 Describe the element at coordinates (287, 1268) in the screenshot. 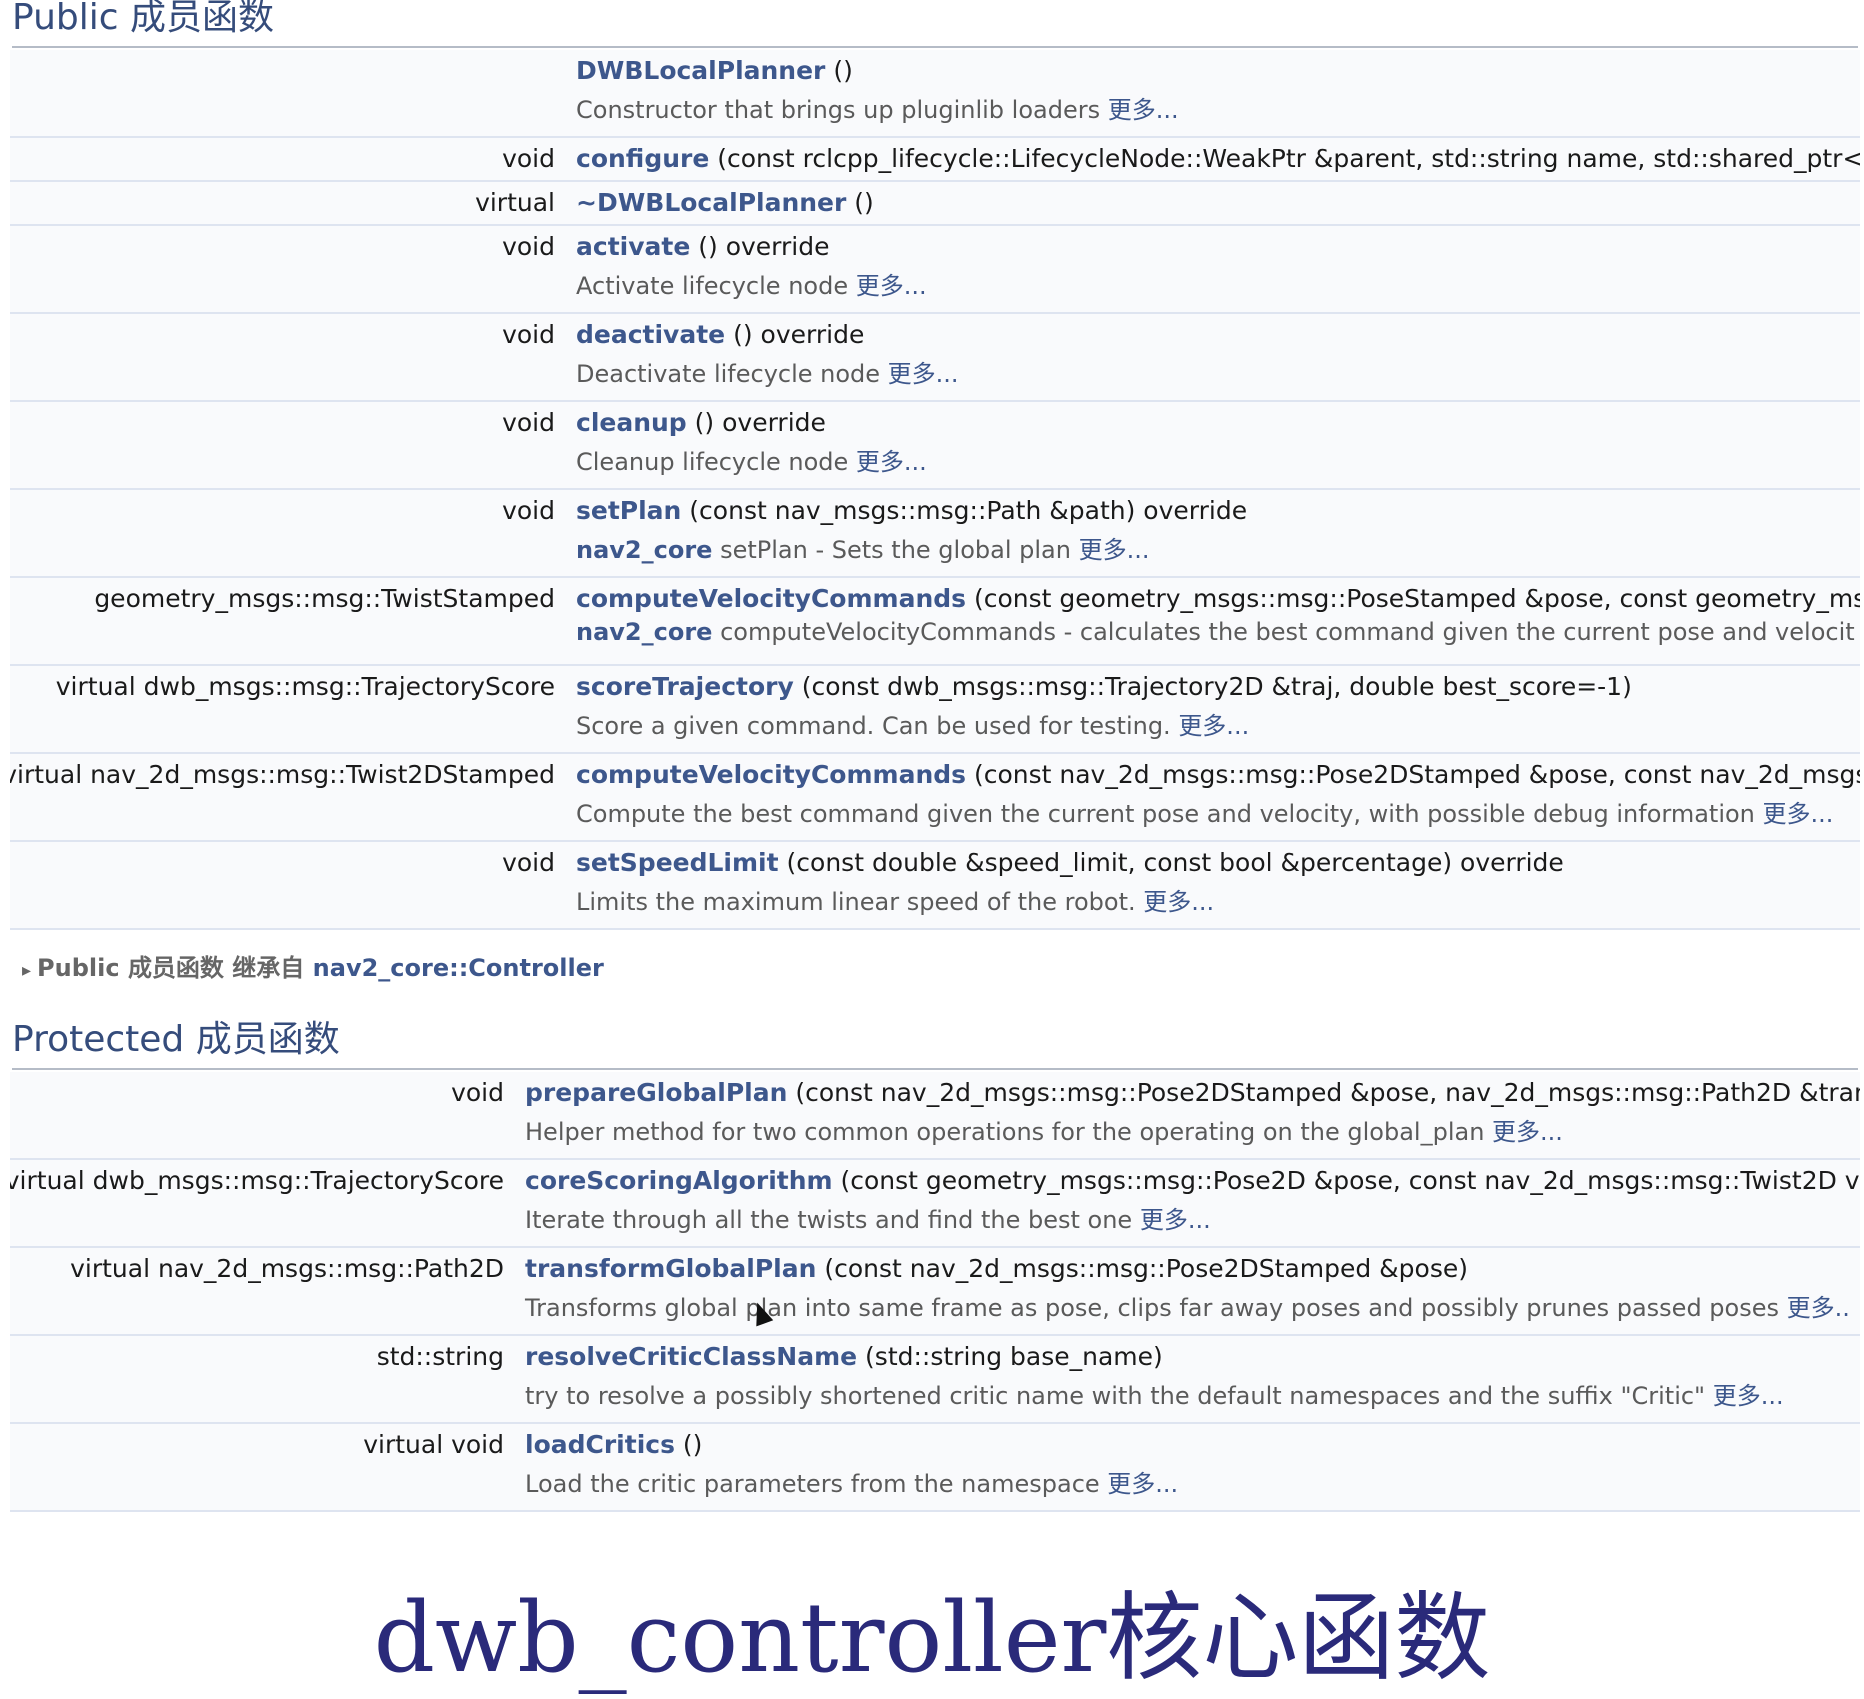

I see `return-type: virtual nav_2d_msgs::msg::Path2D` at that location.